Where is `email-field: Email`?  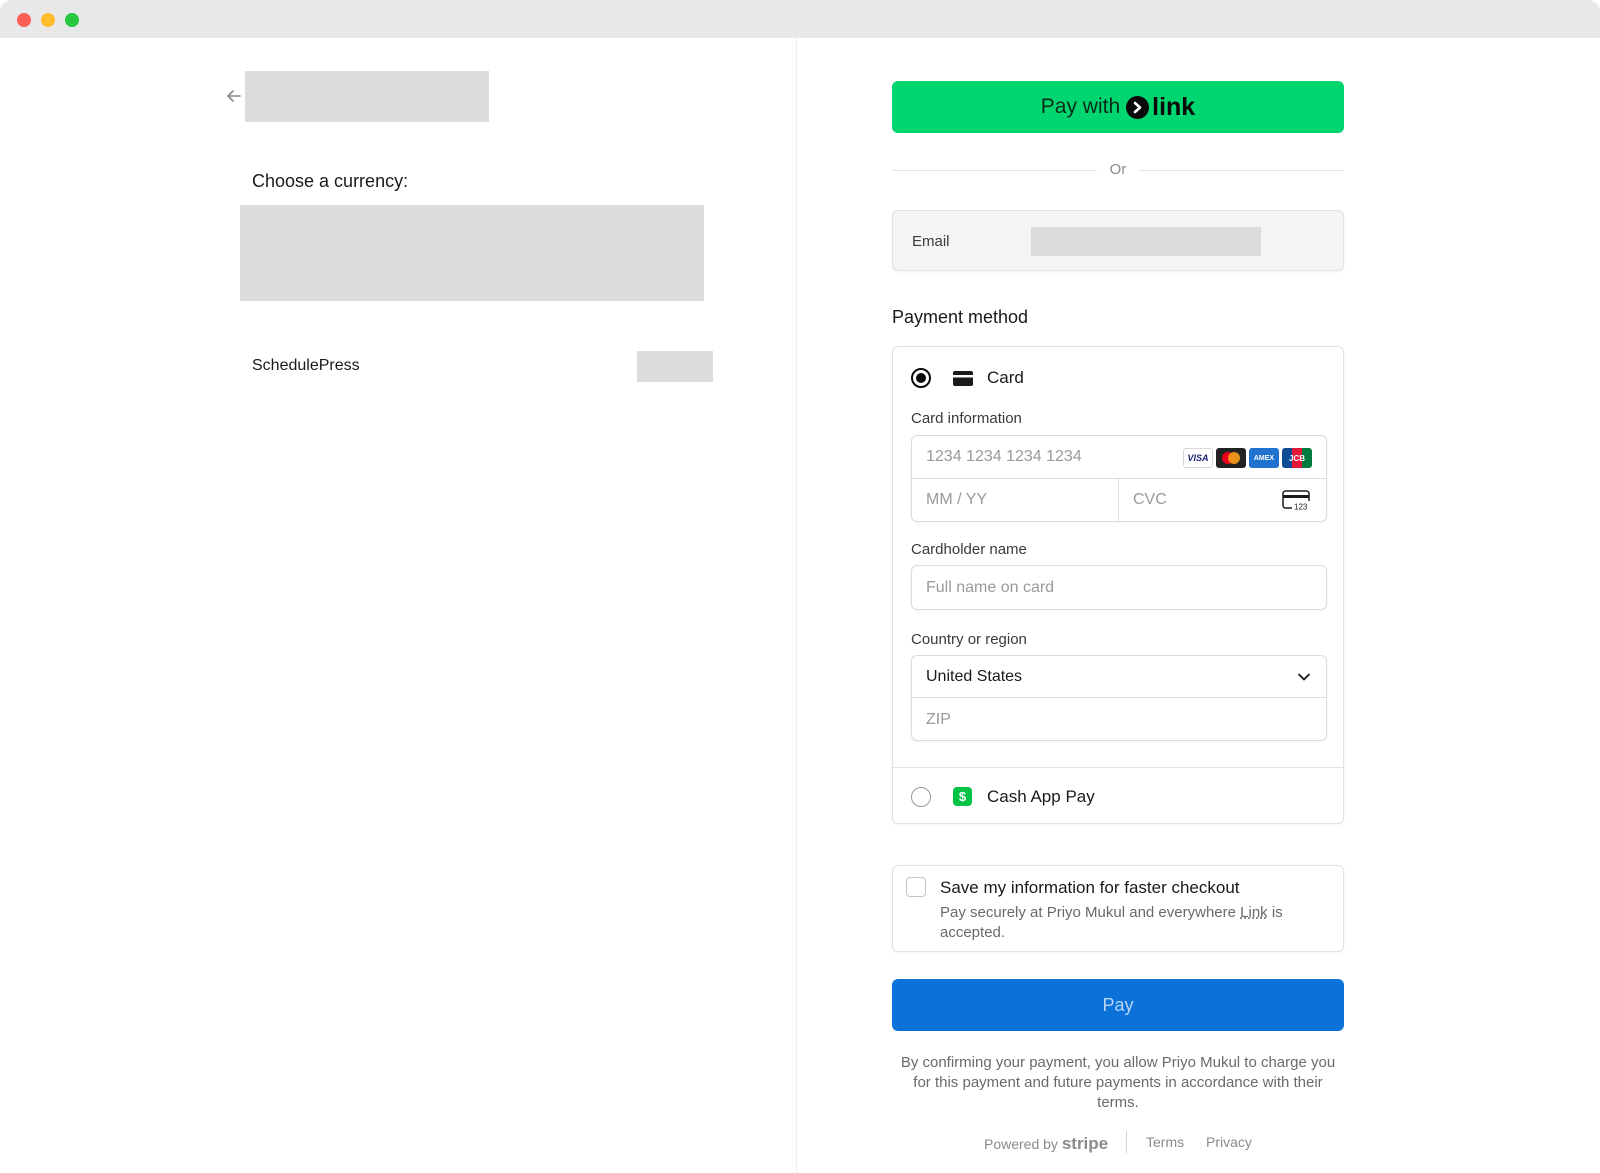
email-field: Email is located at coordinates (1118, 240).